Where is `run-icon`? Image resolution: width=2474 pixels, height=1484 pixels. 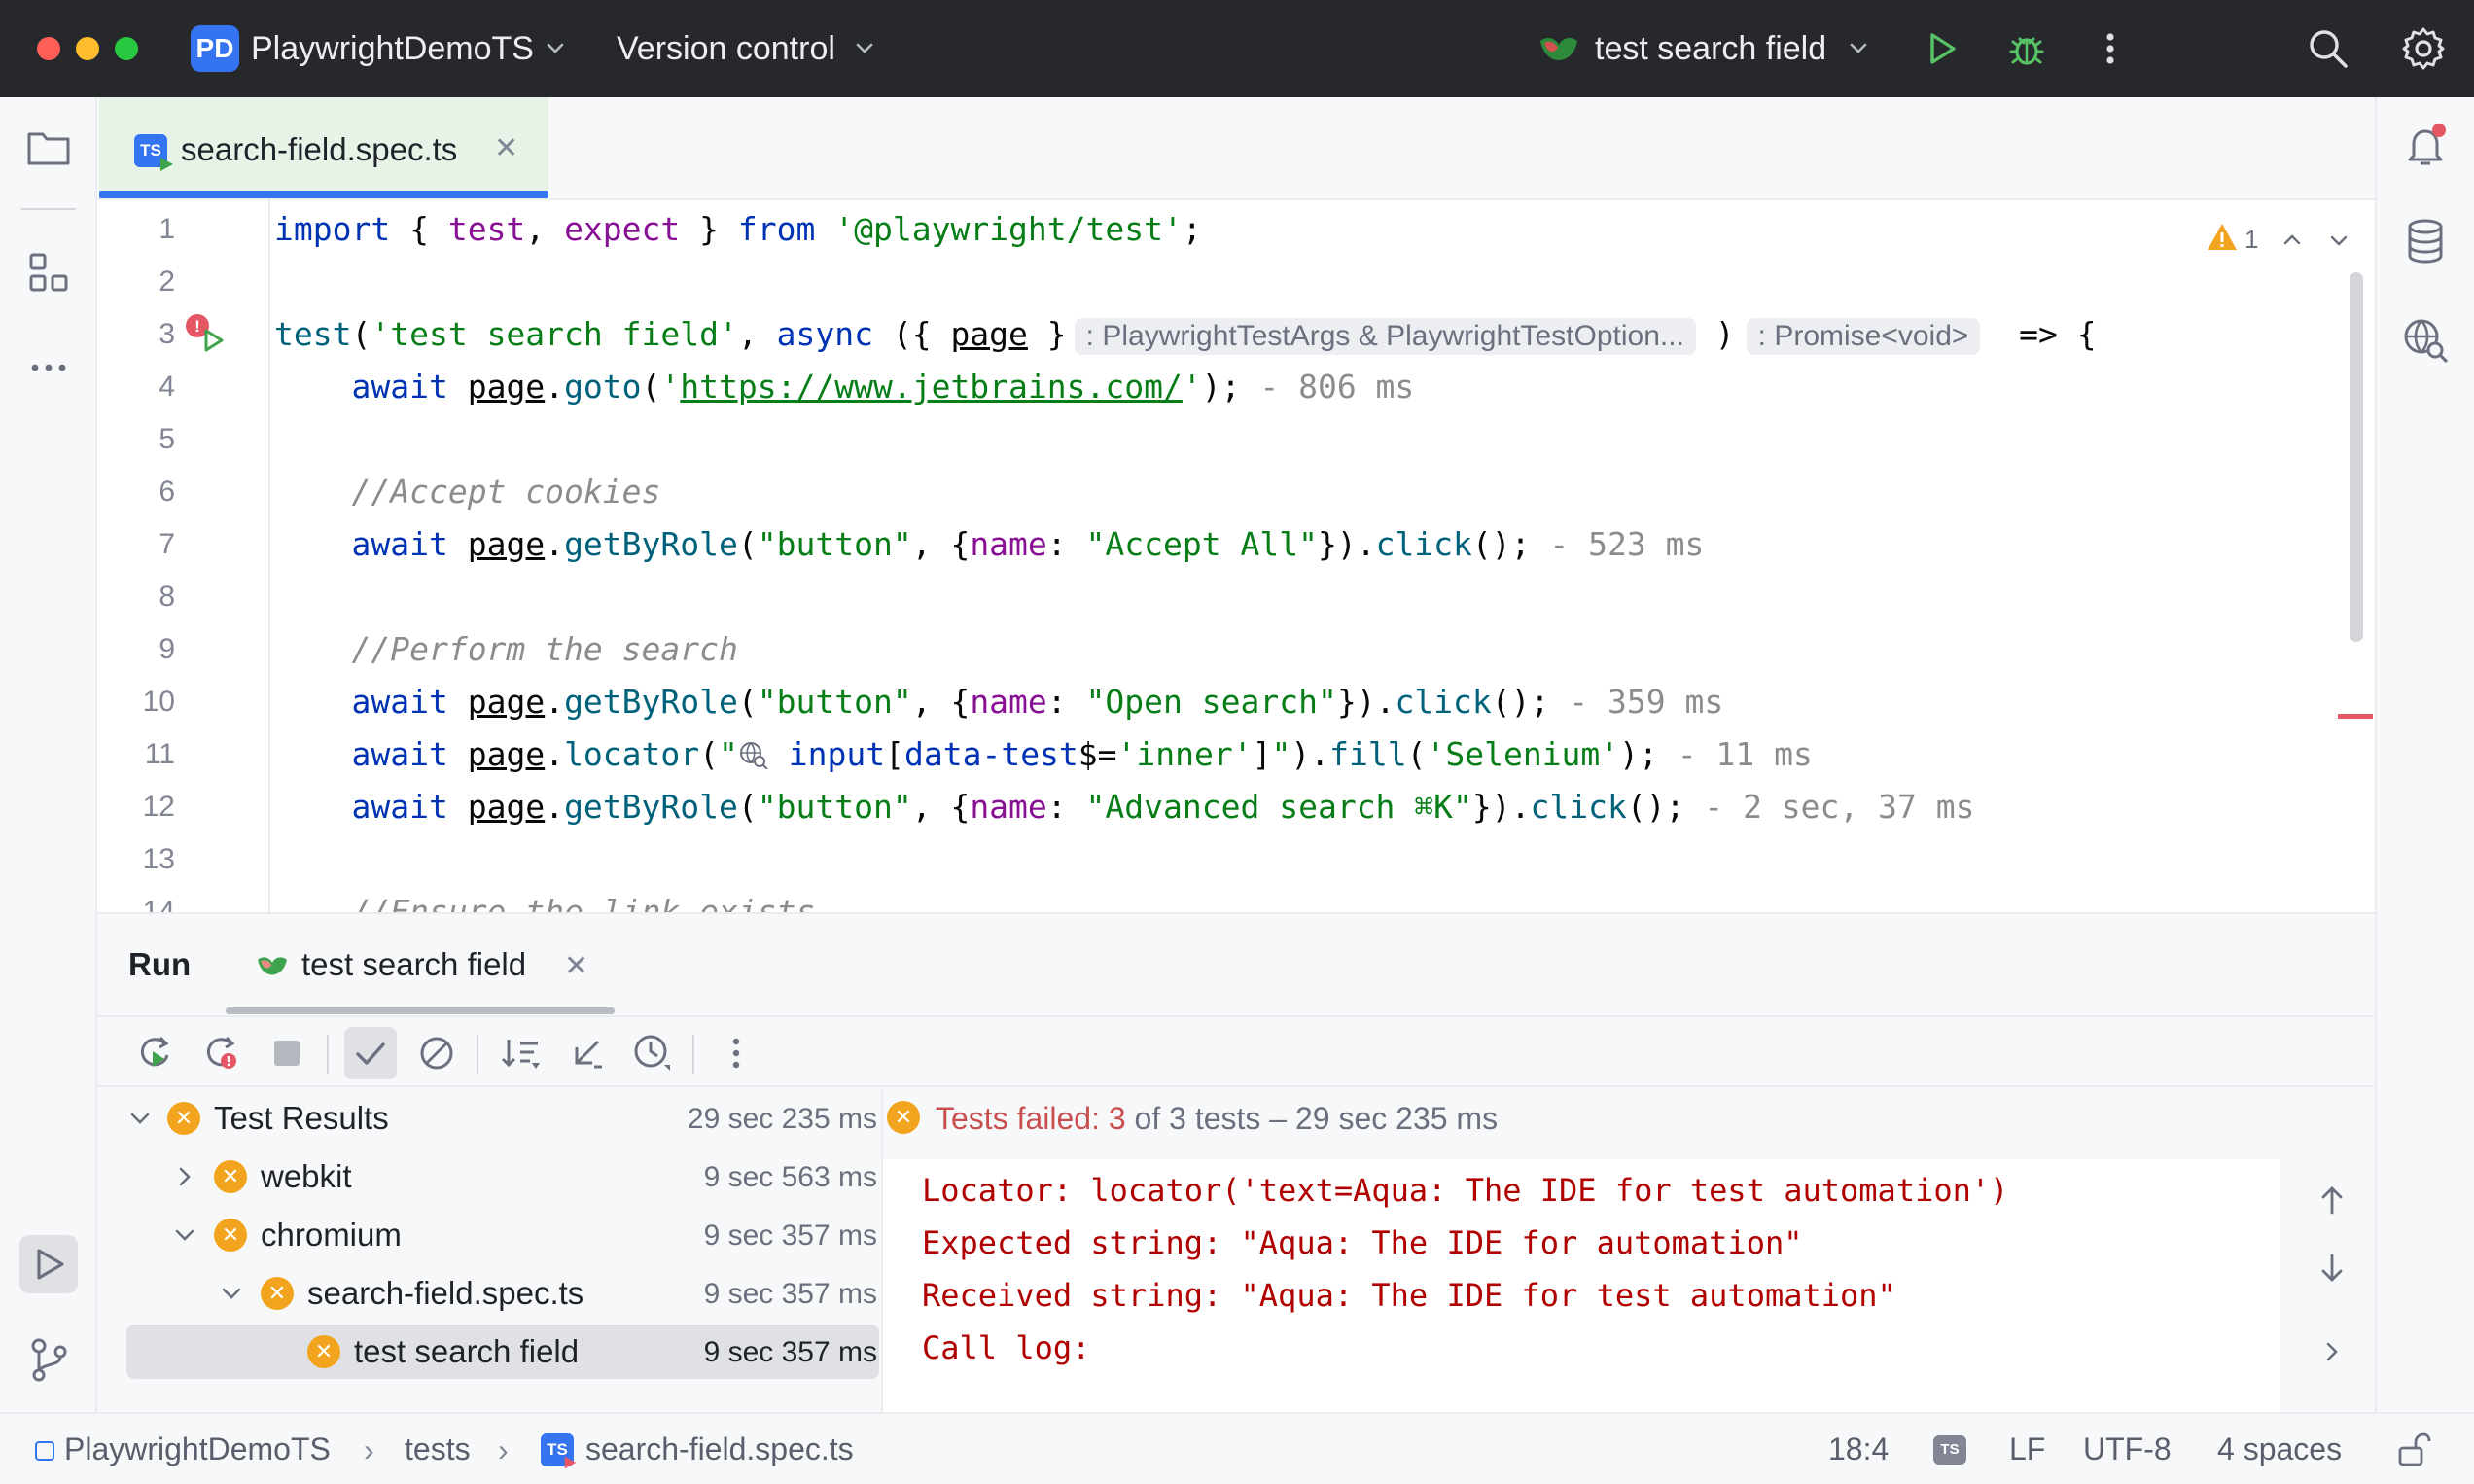 run-icon is located at coordinates (1943, 49).